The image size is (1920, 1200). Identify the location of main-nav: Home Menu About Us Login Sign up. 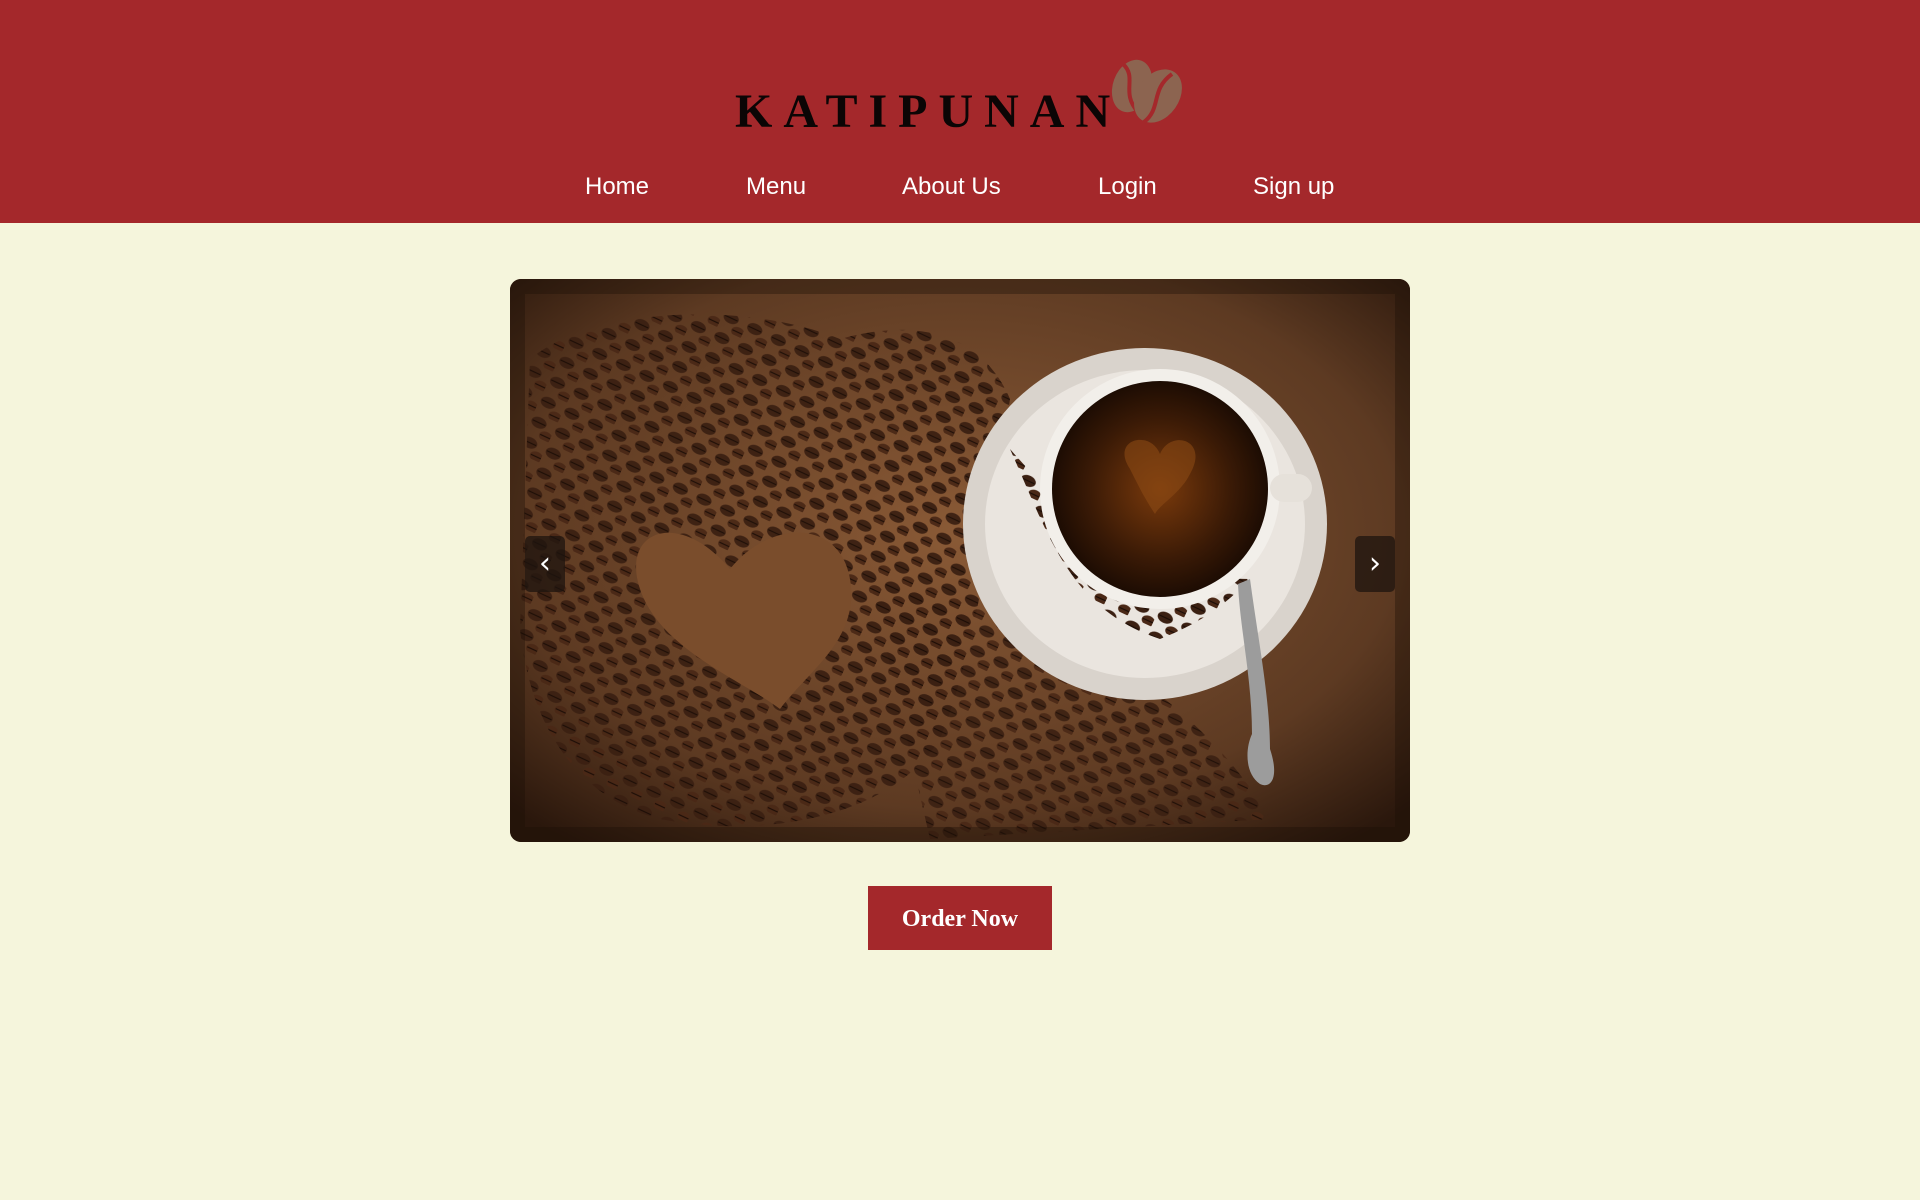
(960, 187).